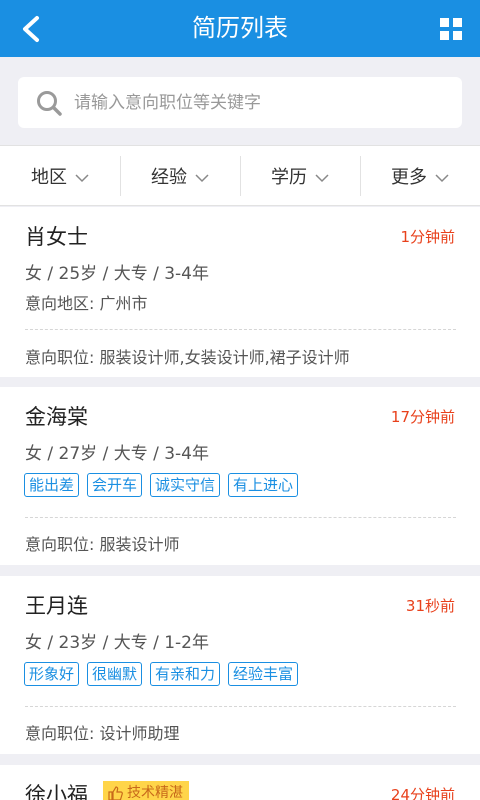  Describe the element at coordinates (169, 177) in the screenshot. I see `filter-label: 经验` at that location.